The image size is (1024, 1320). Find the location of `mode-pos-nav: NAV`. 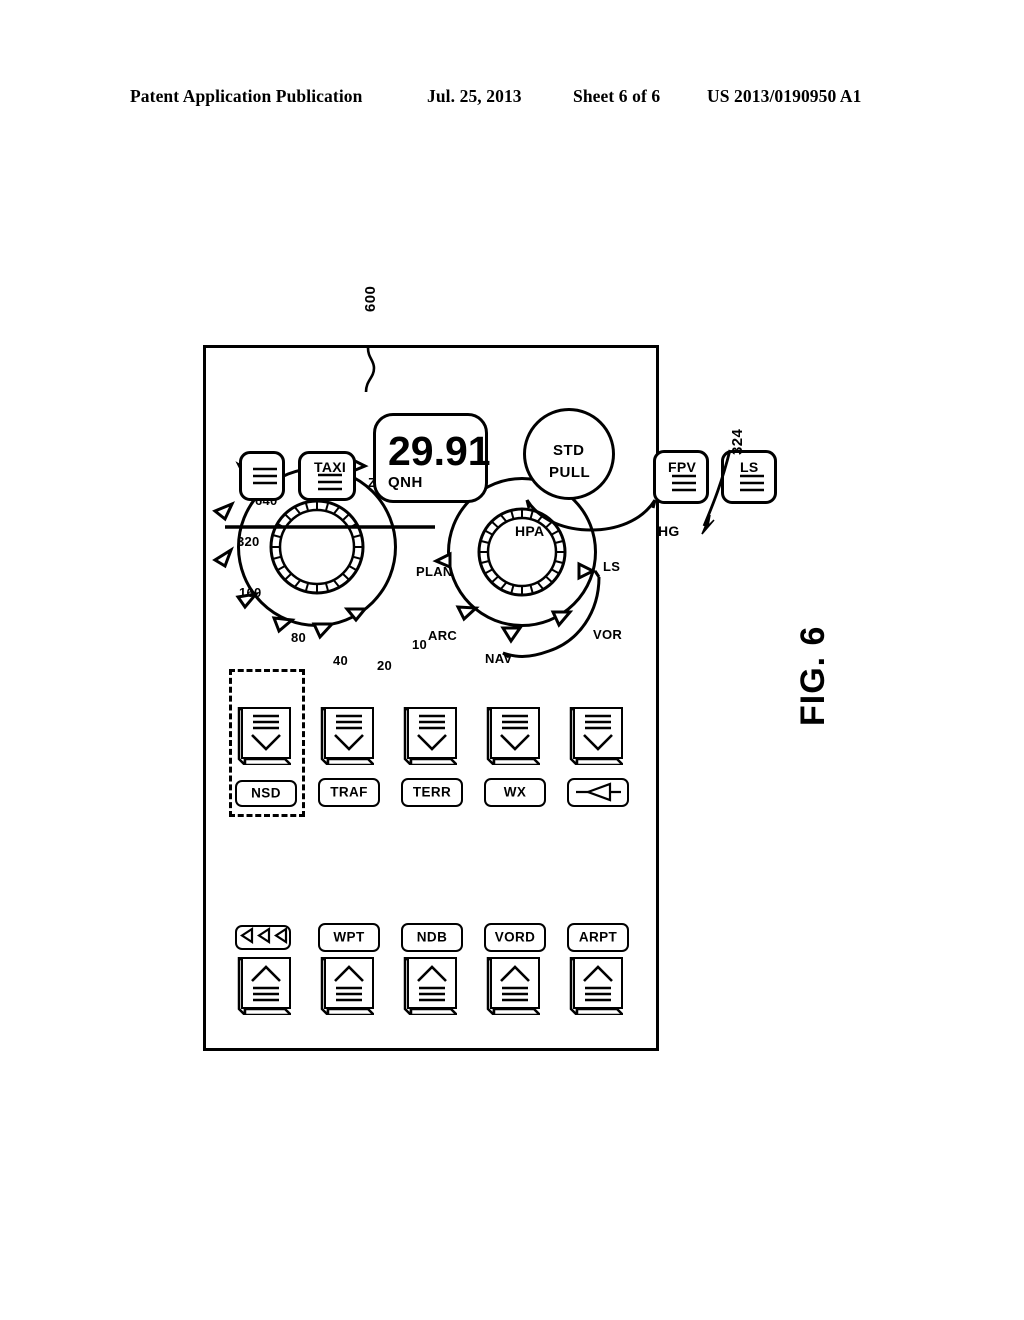

mode-pos-nav: NAV is located at coordinates (499, 658).